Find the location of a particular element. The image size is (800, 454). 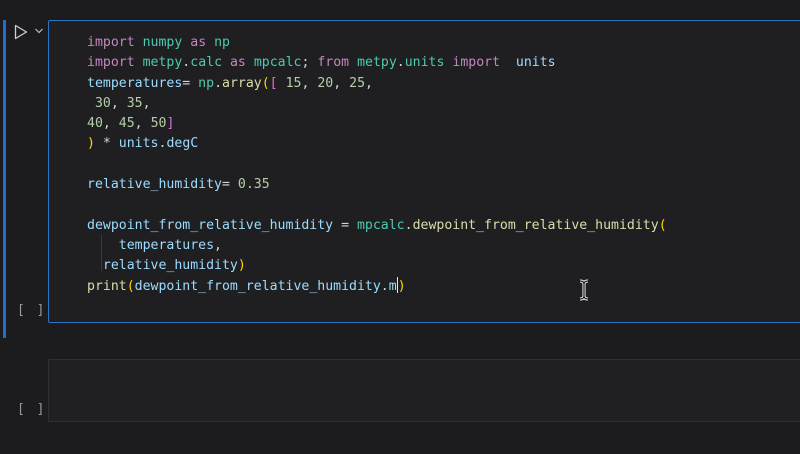

text-cursor-icon is located at coordinates (584, 290).